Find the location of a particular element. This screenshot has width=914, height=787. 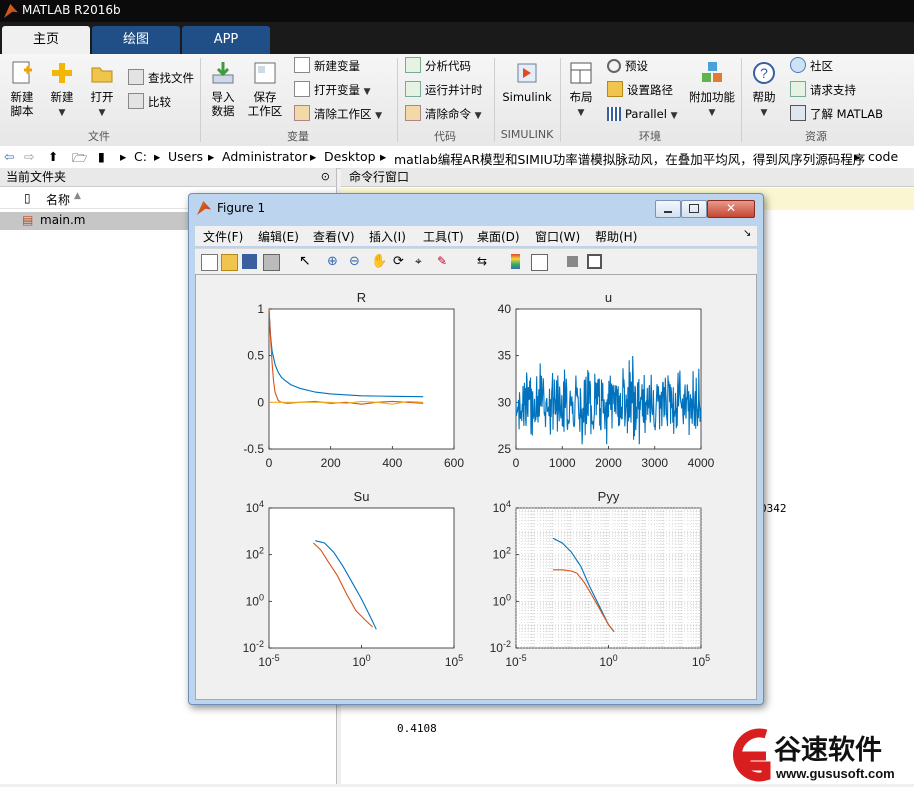

group-label-file: 文件 is located at coordinates (99, 136).